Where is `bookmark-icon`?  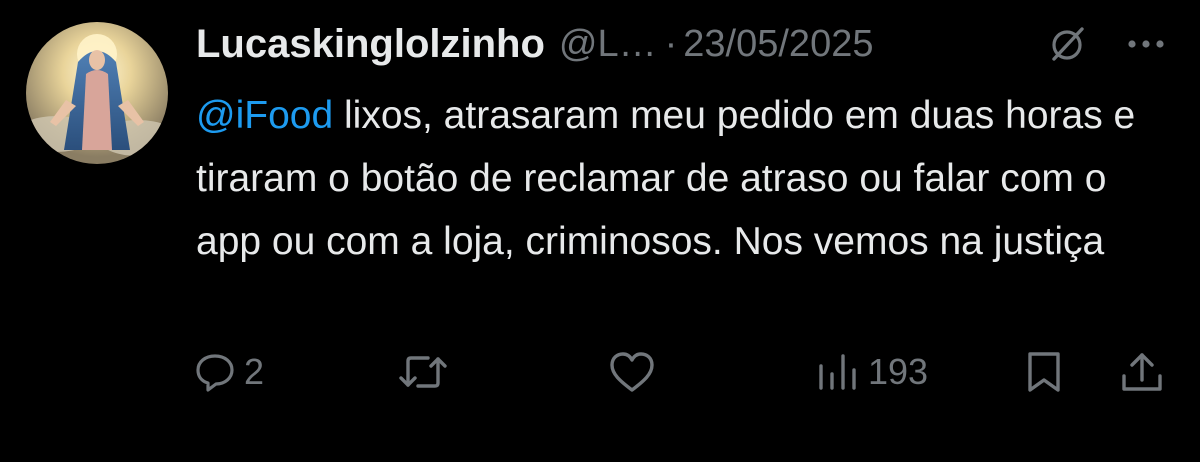
bookmark-icon is located at coordinates (1044, 372).